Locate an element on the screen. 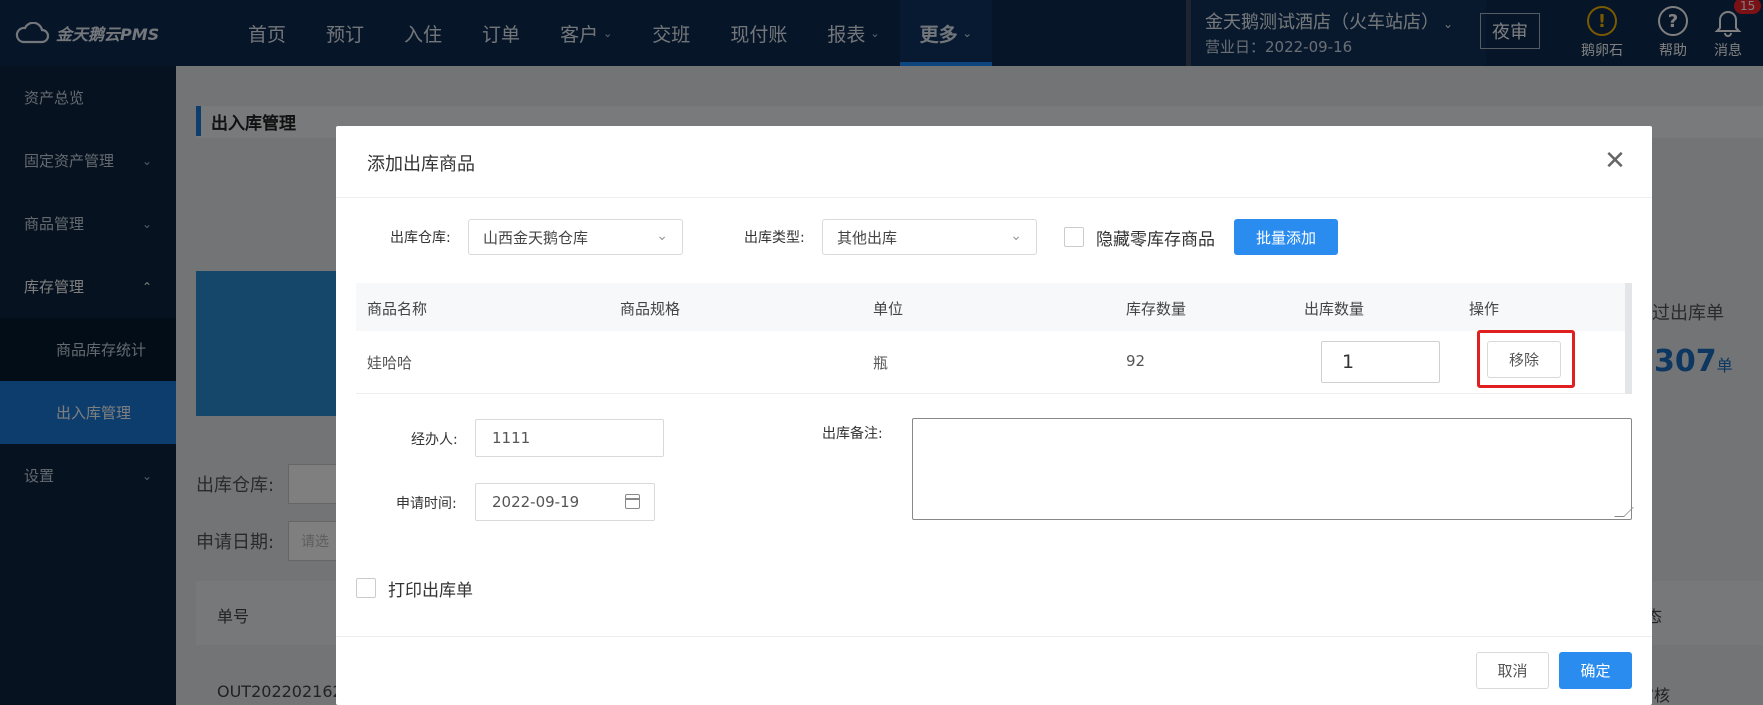 This screenshot has width=1763, height=705. unit-cell: 瓶 is located at coordinates (881, 363).